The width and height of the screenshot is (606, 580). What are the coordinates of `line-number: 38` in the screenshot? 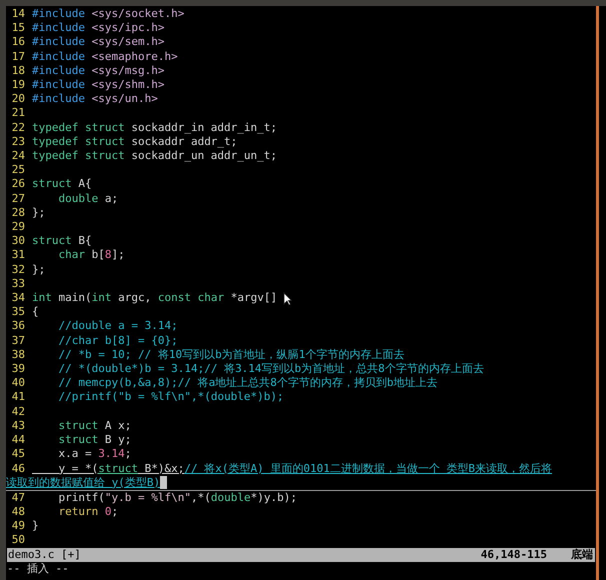 It's located at (18, 354).